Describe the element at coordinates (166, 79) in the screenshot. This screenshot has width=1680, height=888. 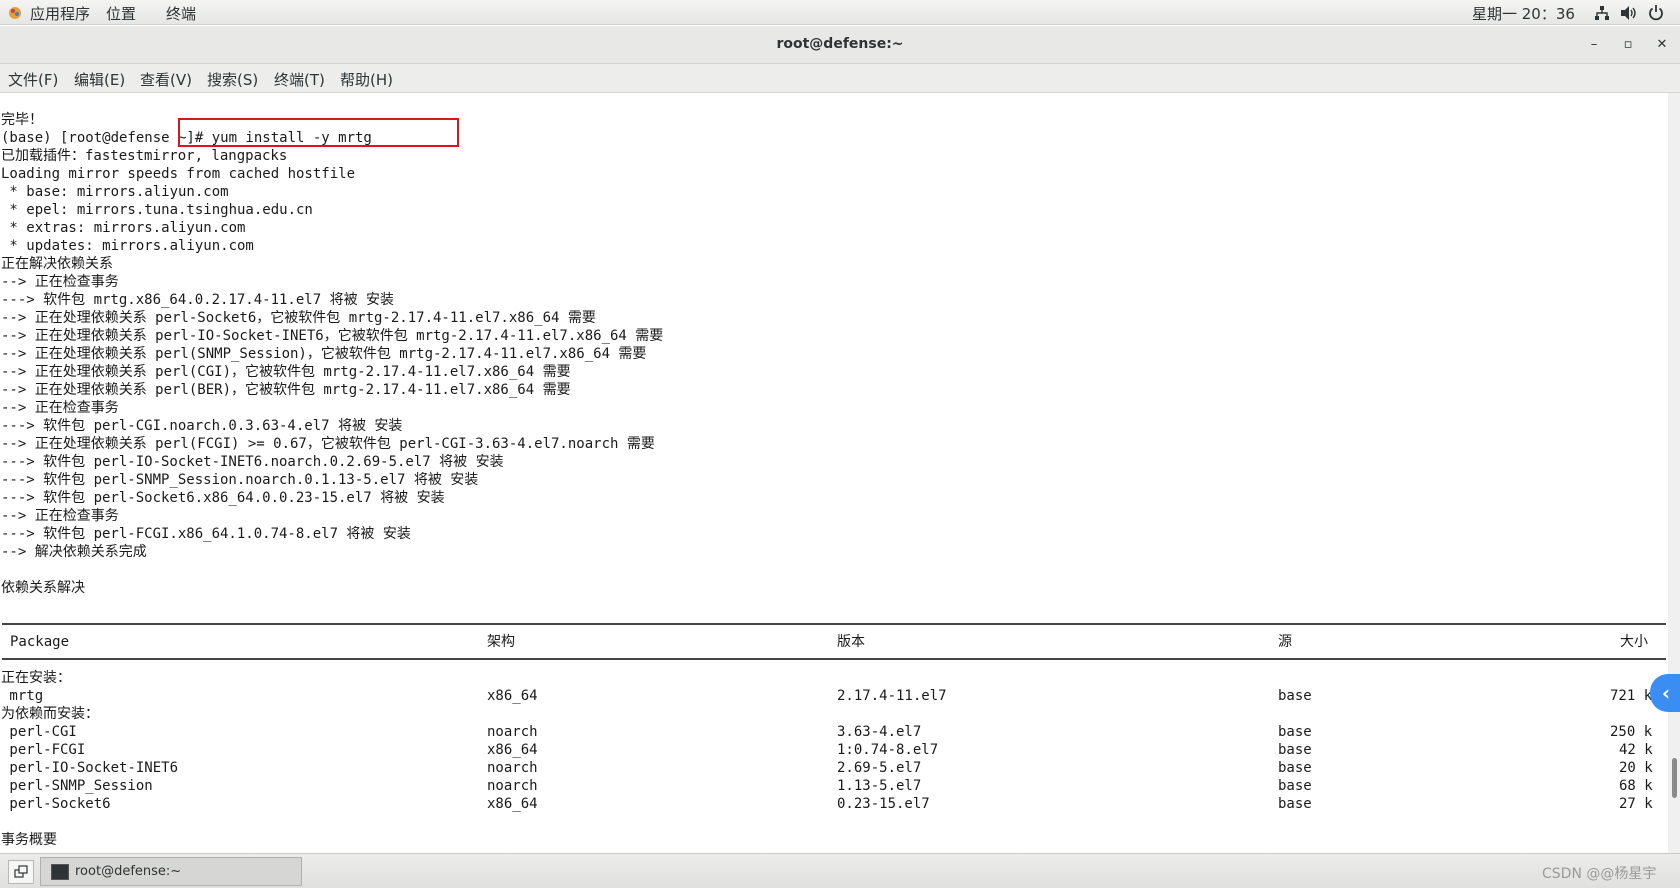
I see `menu-view: 查看(V)` at that location.